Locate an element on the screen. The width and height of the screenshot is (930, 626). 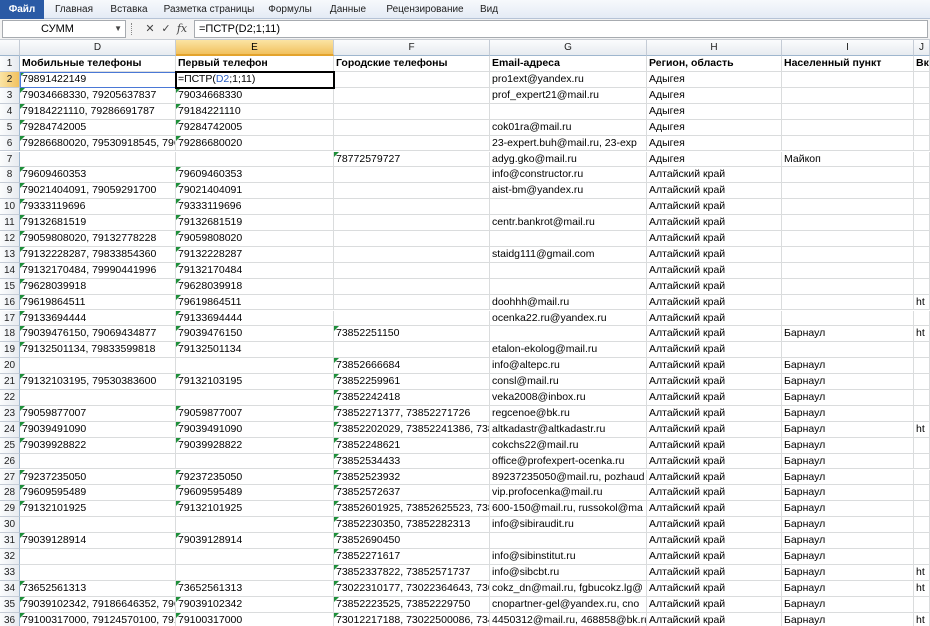
table-cell-g: pro1ext@yandex.ru is located at coordinates (568, 80).